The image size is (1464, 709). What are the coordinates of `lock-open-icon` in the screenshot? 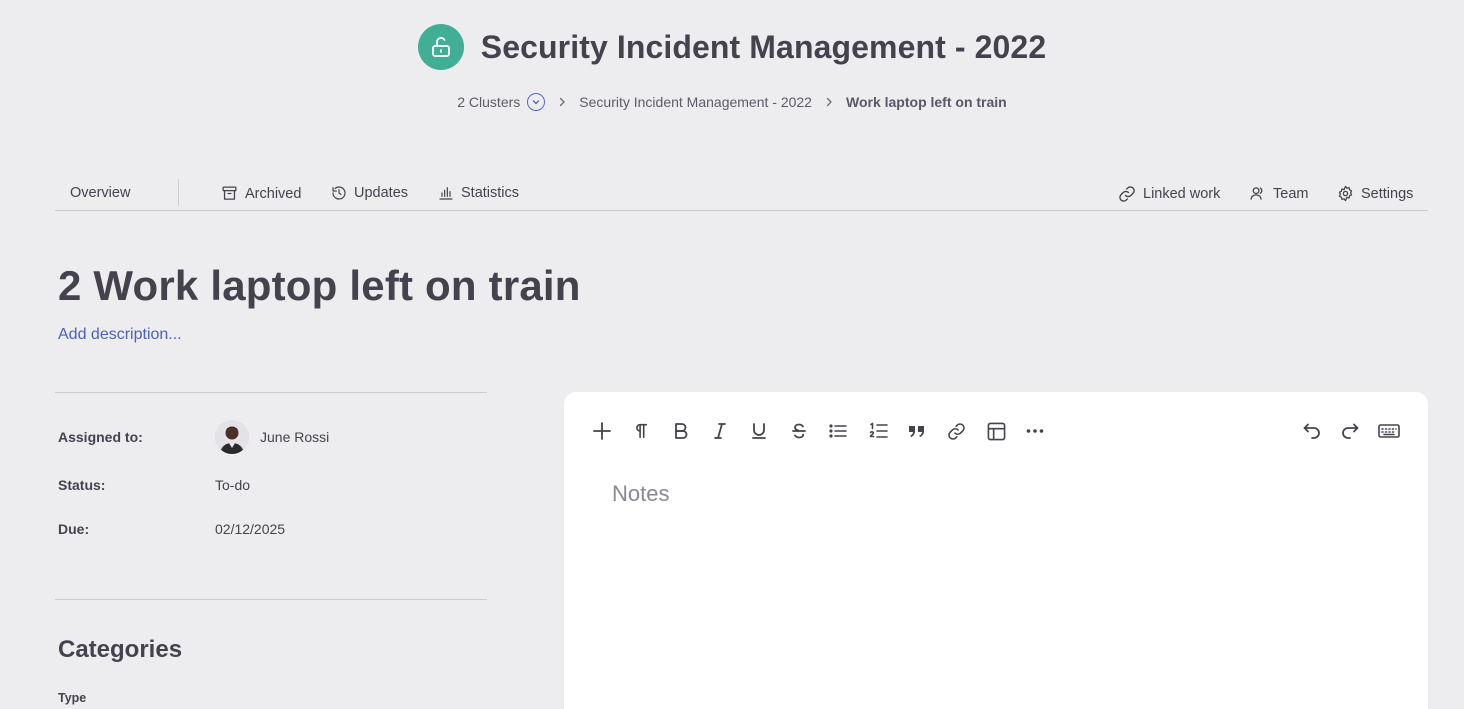 It's located at (440, 47).